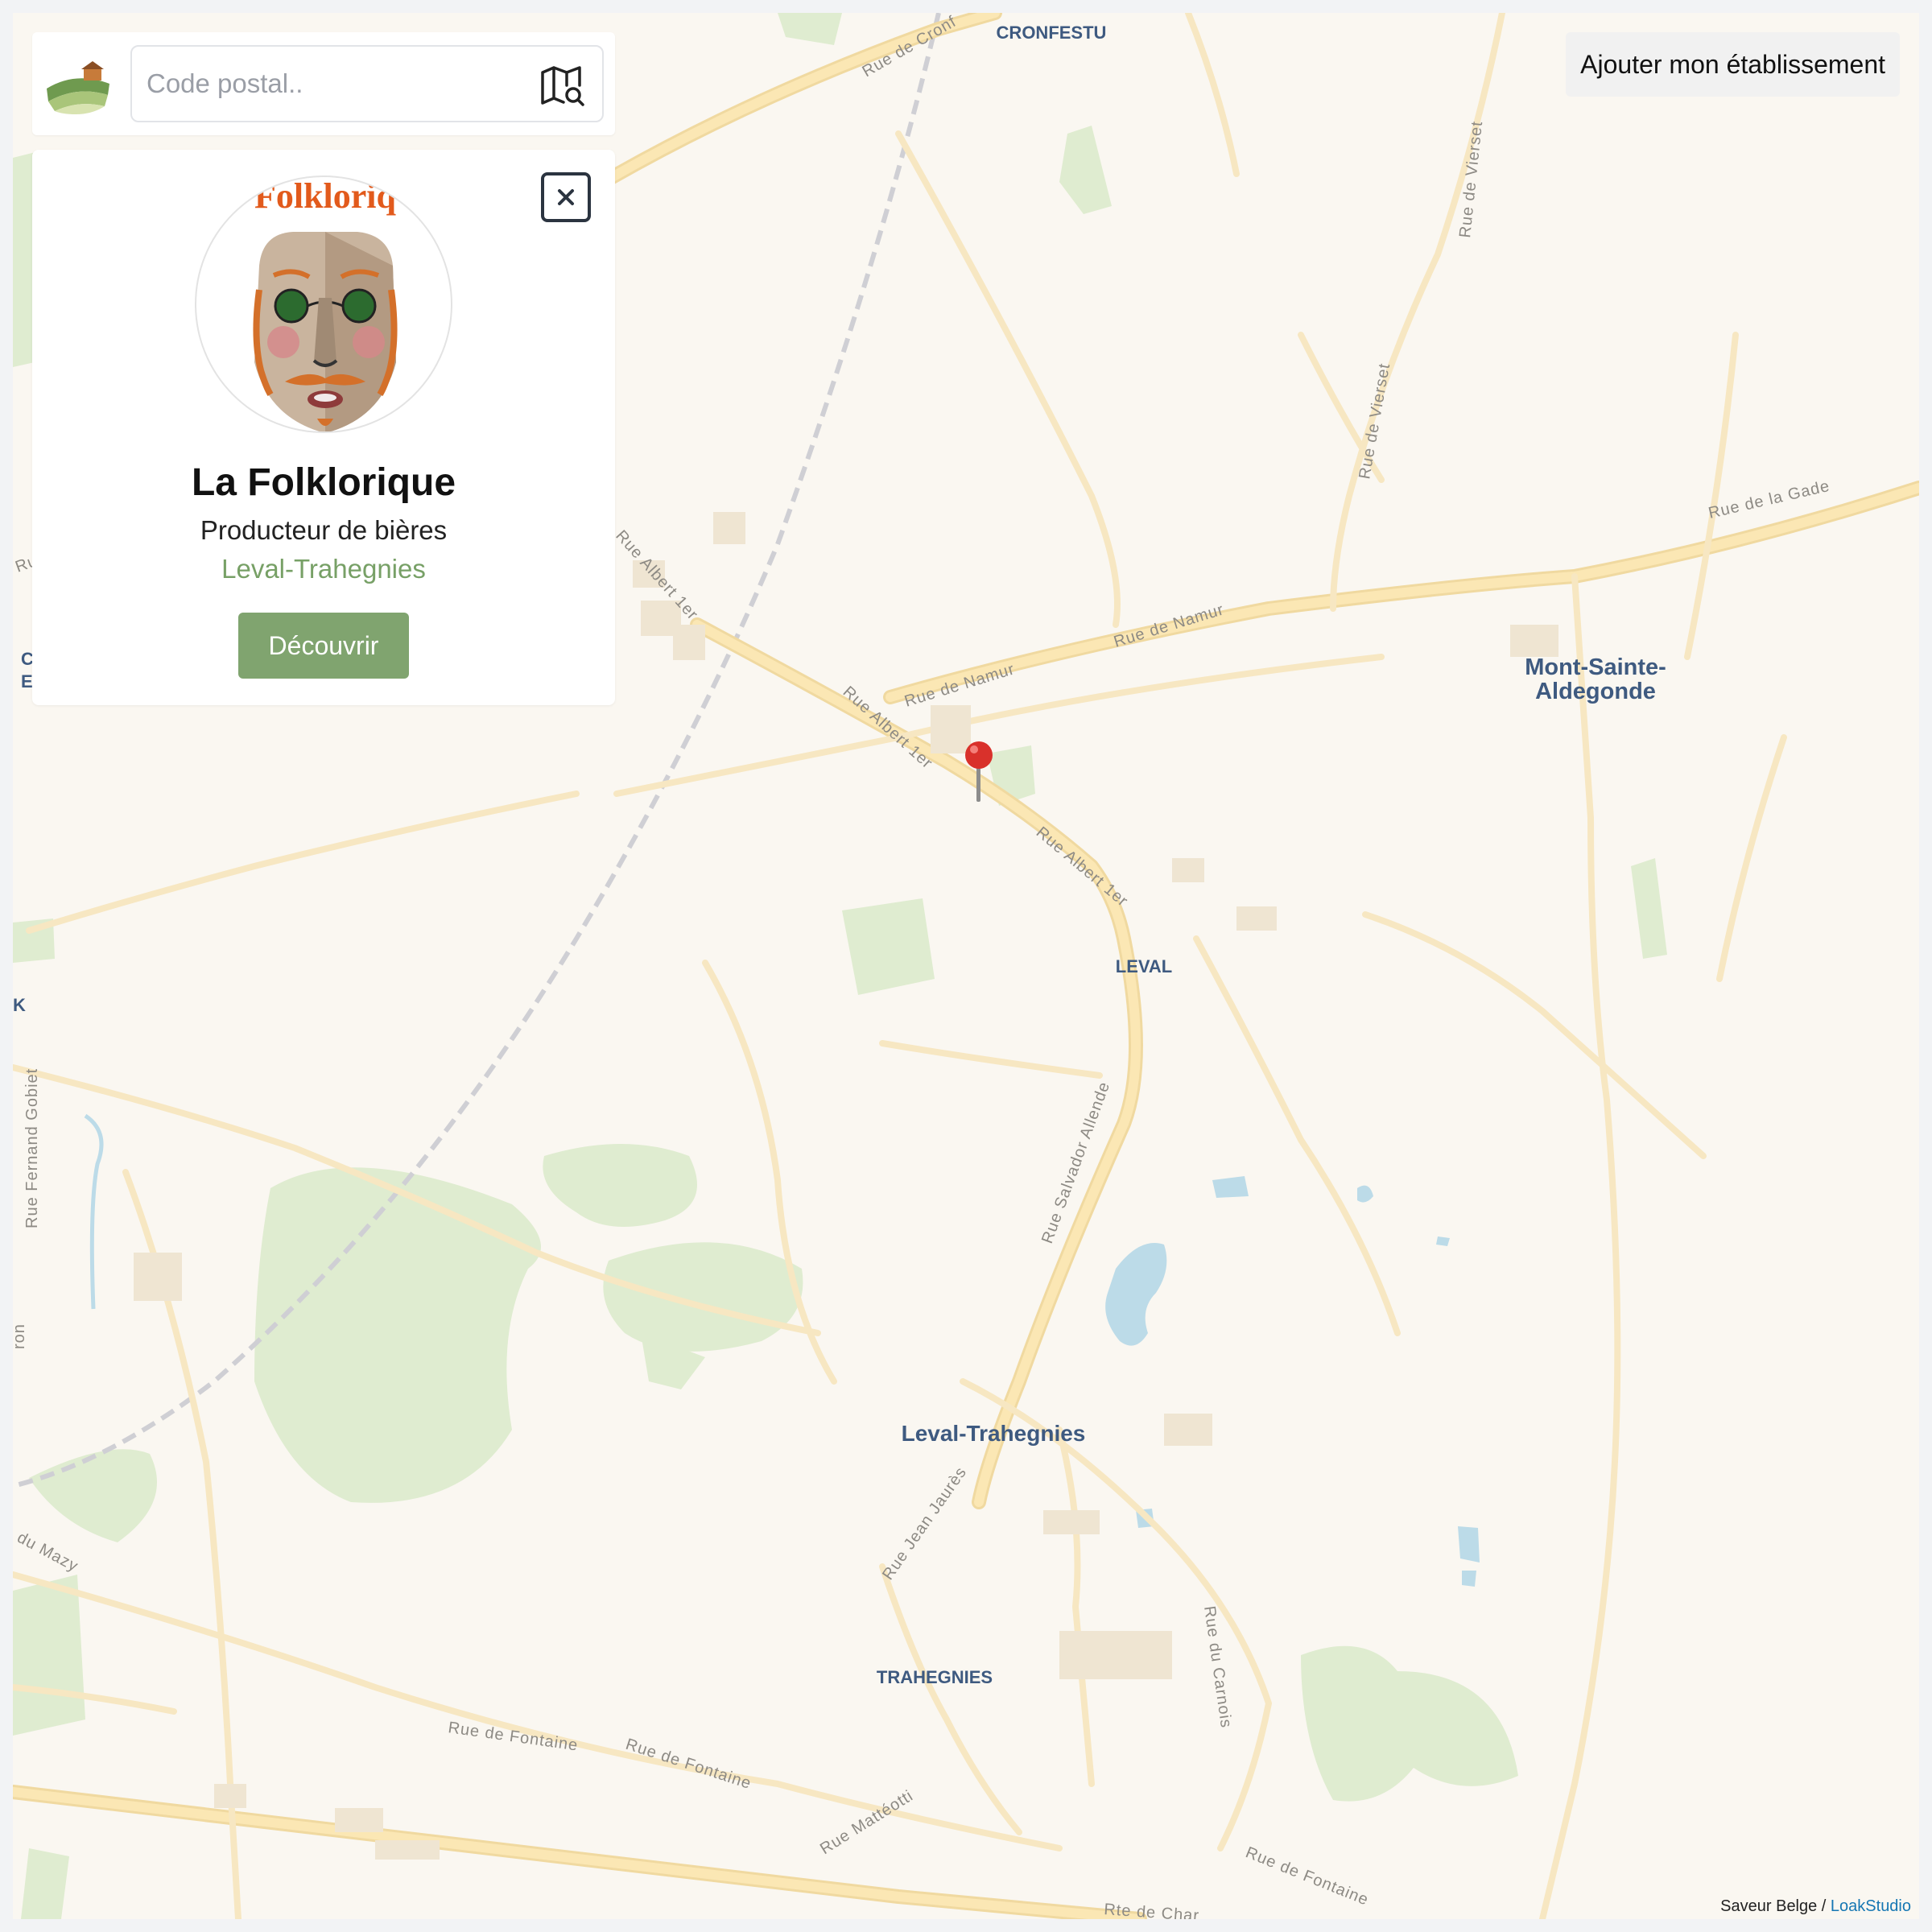 The width and height of the screenshot is (1932, 1932). I want to click on street-label-rue-de-fontaine-2: Rue de Fontaine, so click(688, 1765).